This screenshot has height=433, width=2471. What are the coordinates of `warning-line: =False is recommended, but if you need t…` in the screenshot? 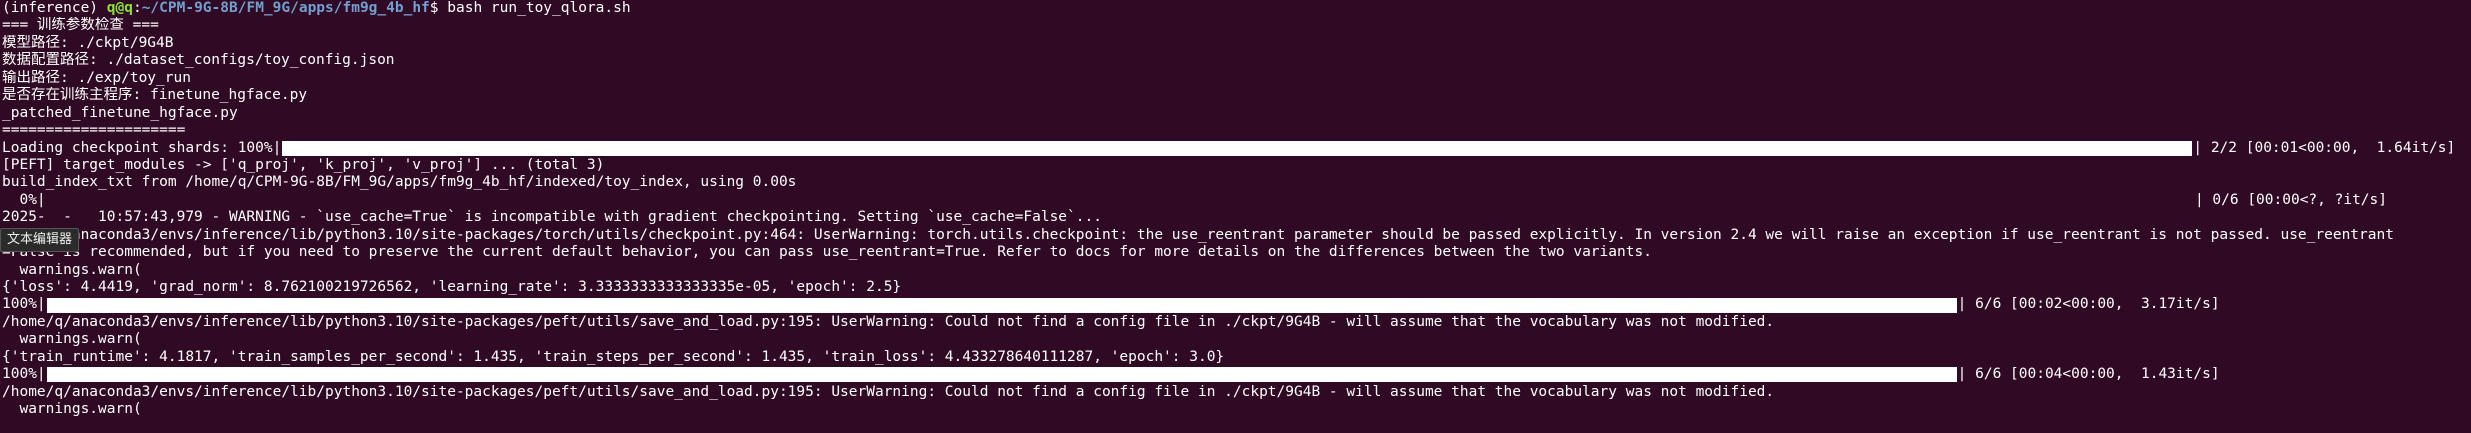 It's located at (827, 252).